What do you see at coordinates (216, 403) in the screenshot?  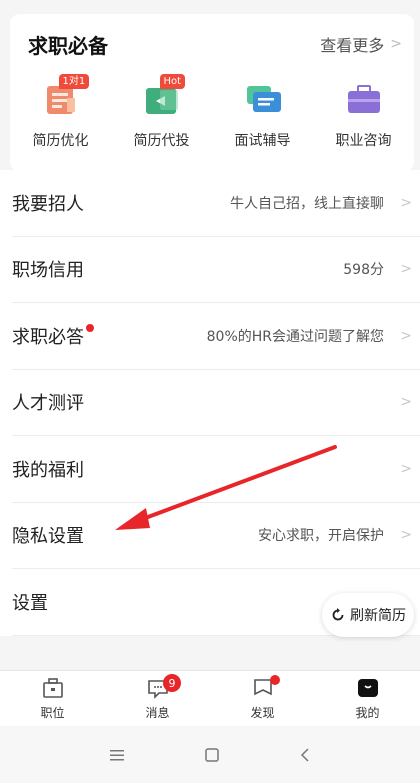 I see `menu-item-assessment: 人才测评 >` at bounding box center [216, 403].